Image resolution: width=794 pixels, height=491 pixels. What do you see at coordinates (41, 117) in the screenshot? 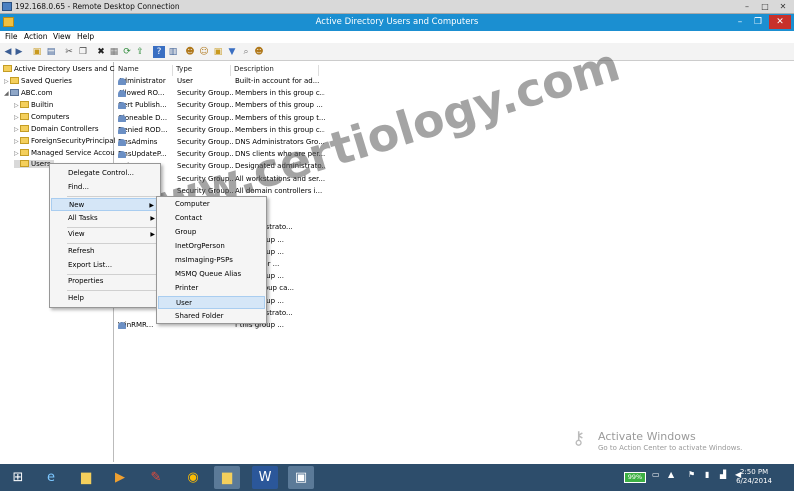
I see `tree-item-computers: ▷ Computers` at bounding box center [41, 117].